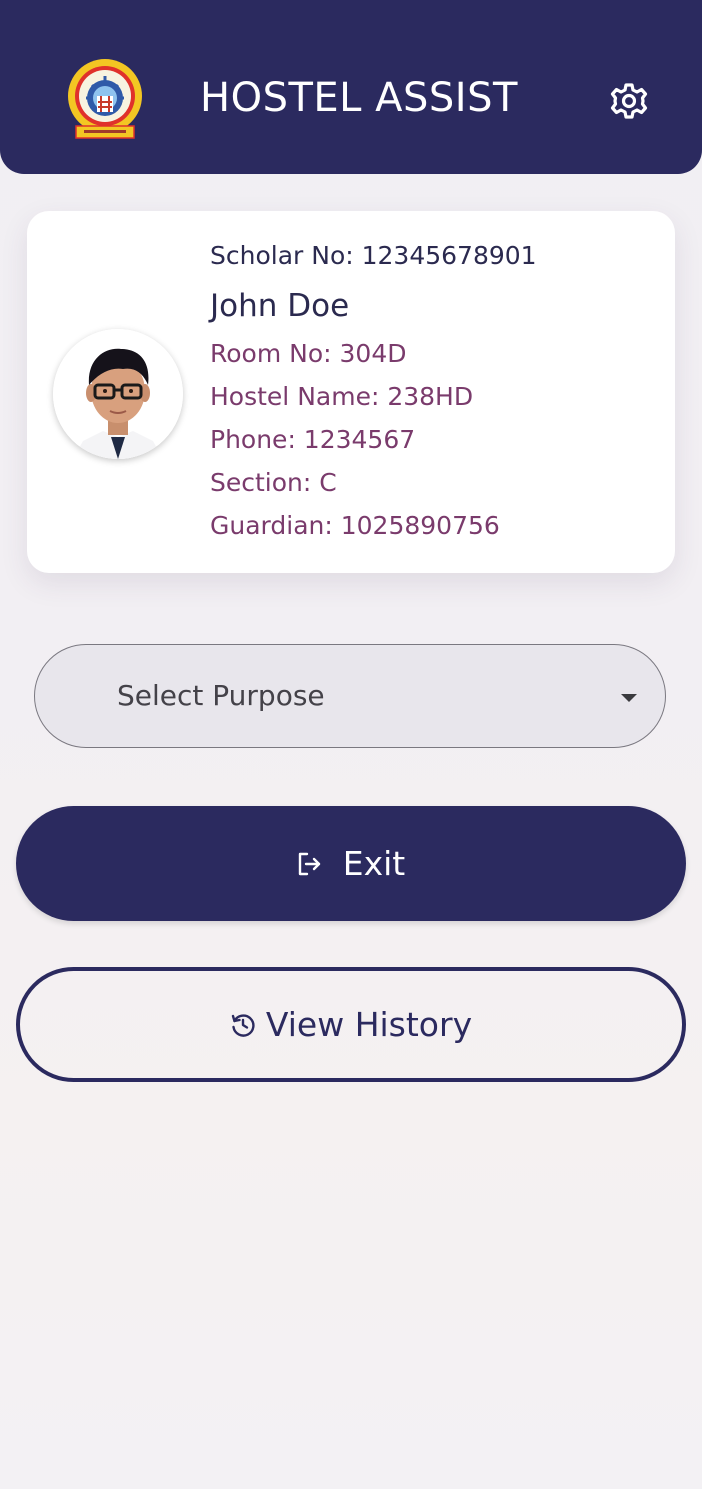 This screenshot has height=1489, width=702. I want to click on purpose-dropdown: Select Purpose, so click(350, 696).